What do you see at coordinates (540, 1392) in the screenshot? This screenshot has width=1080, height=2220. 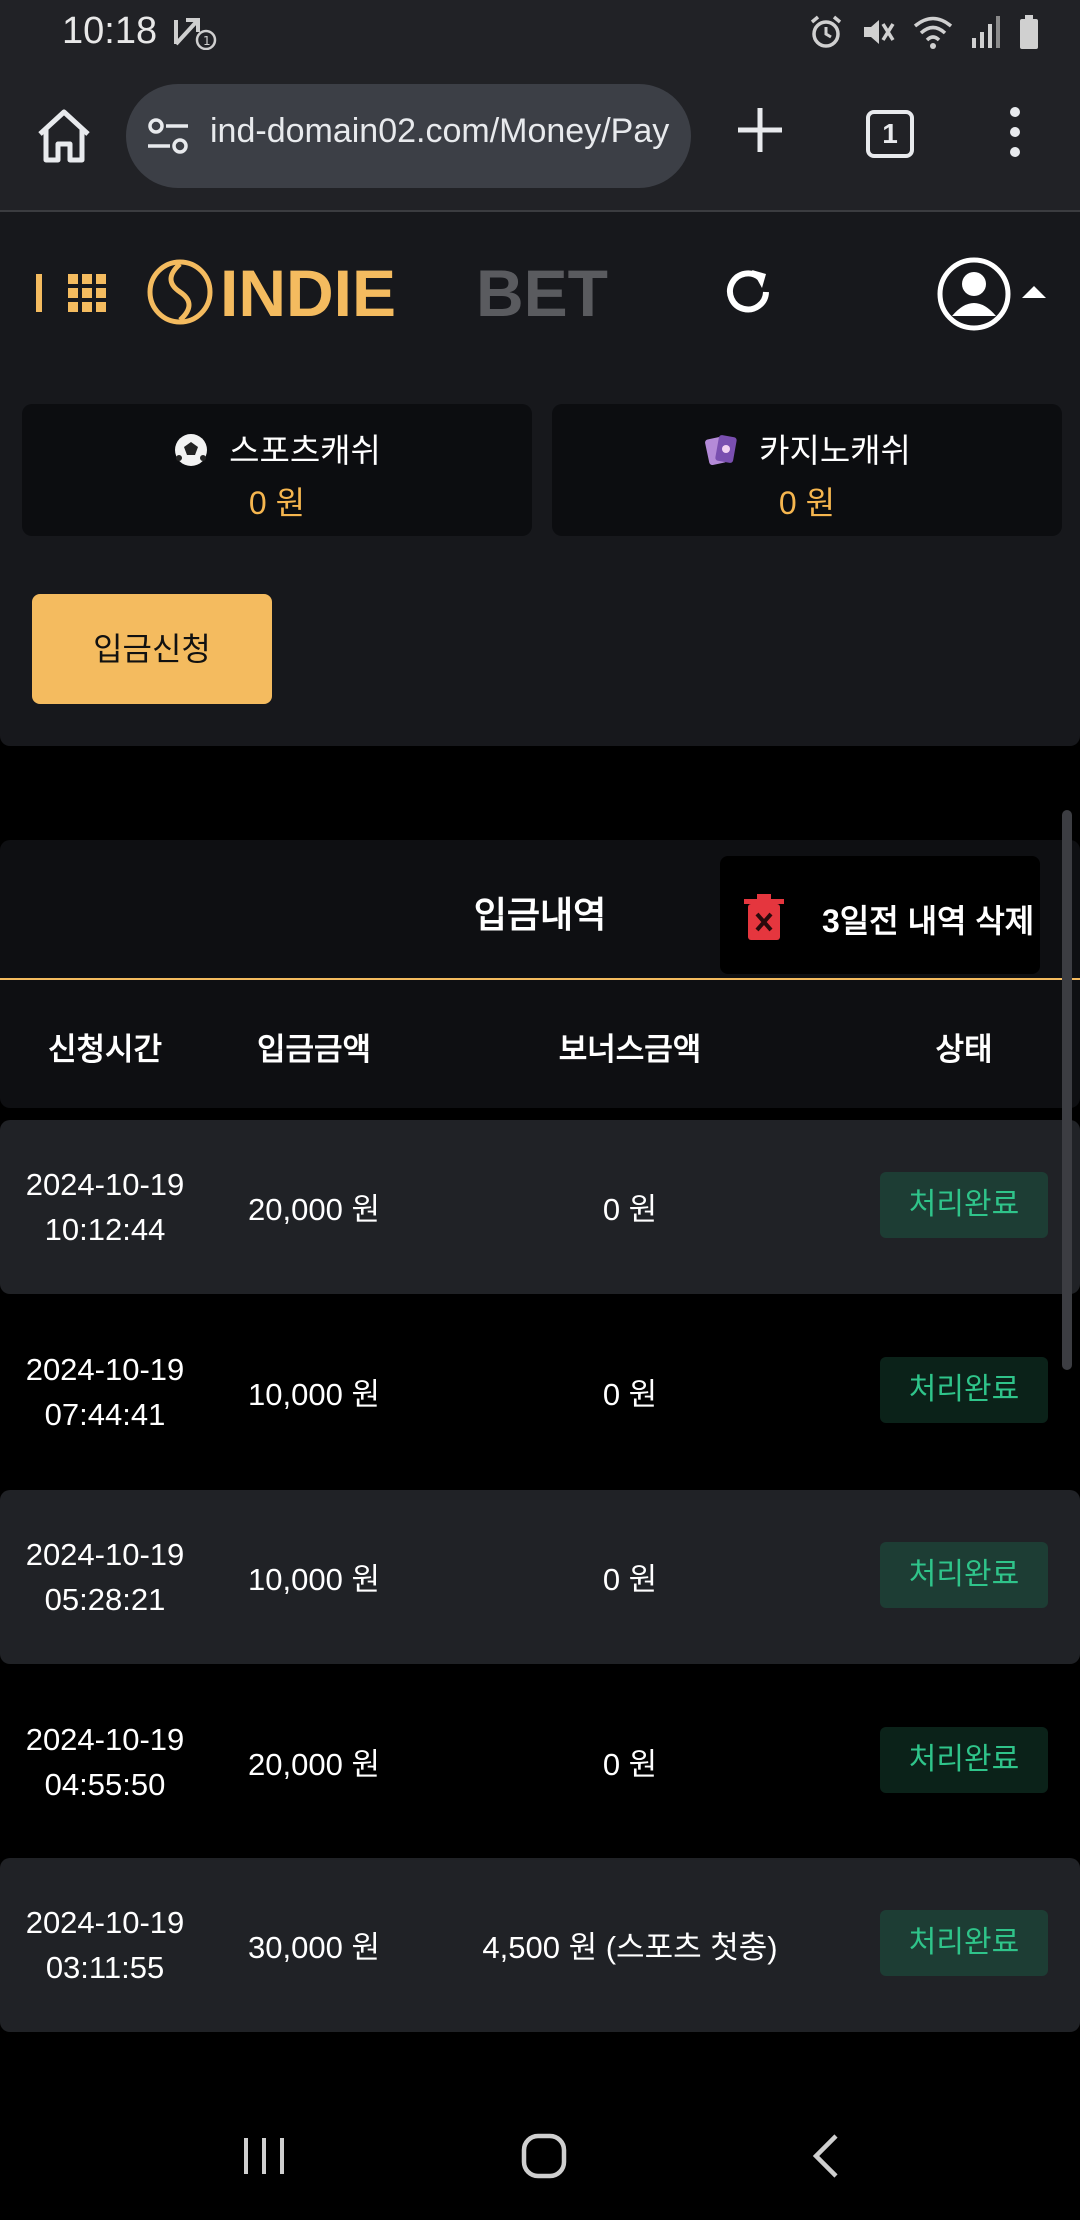 I see `table-row: 2024-10-19 07:44:41 10,000 원 0 원 처리완료` at bounding box center [540, 1392].